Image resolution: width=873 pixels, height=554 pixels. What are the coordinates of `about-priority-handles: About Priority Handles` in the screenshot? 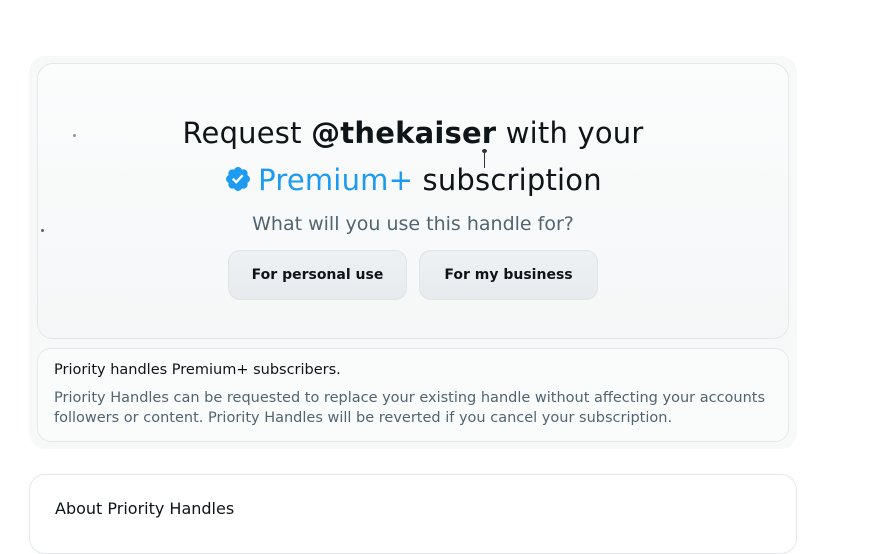 It's located at (413, 514).